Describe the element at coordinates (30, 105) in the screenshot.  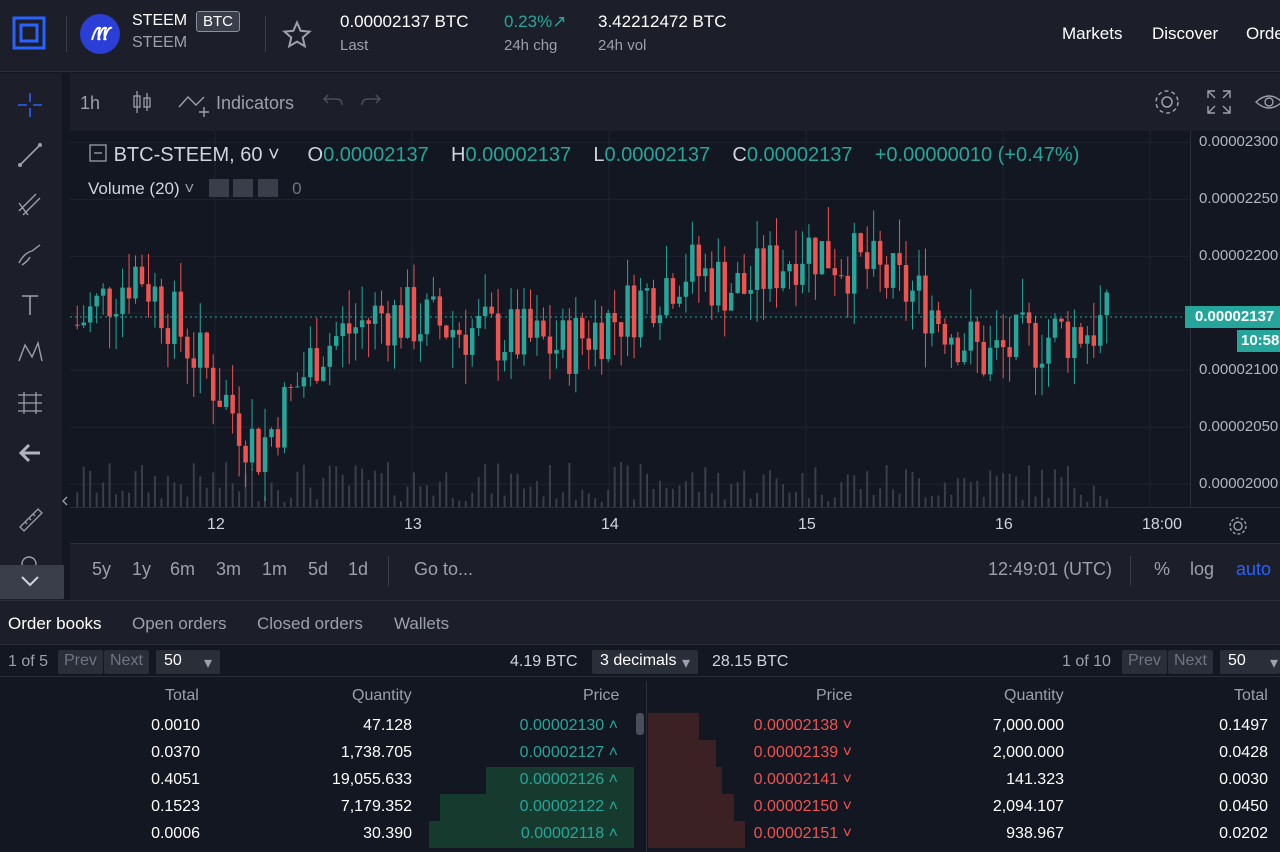
I see `crosshair-icon` at that location.